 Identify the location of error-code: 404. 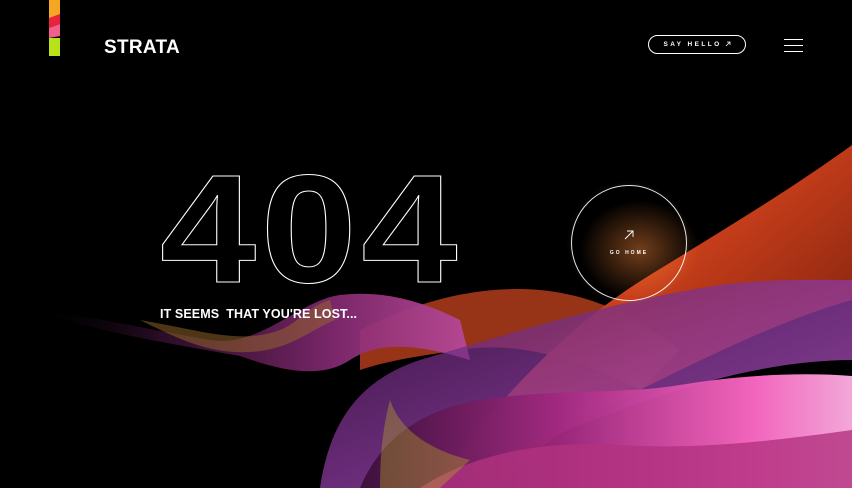
(311, 221).